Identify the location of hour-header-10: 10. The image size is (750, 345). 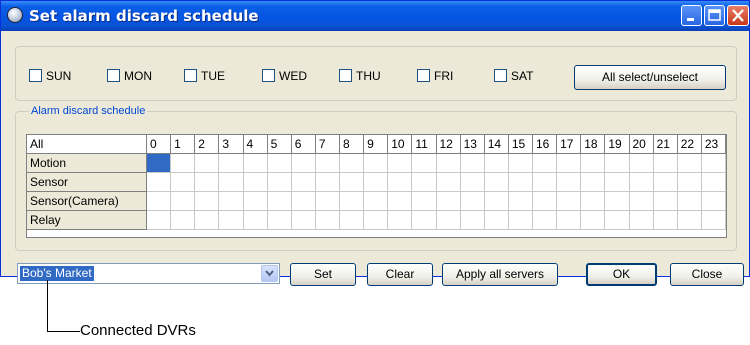
(400, 144).